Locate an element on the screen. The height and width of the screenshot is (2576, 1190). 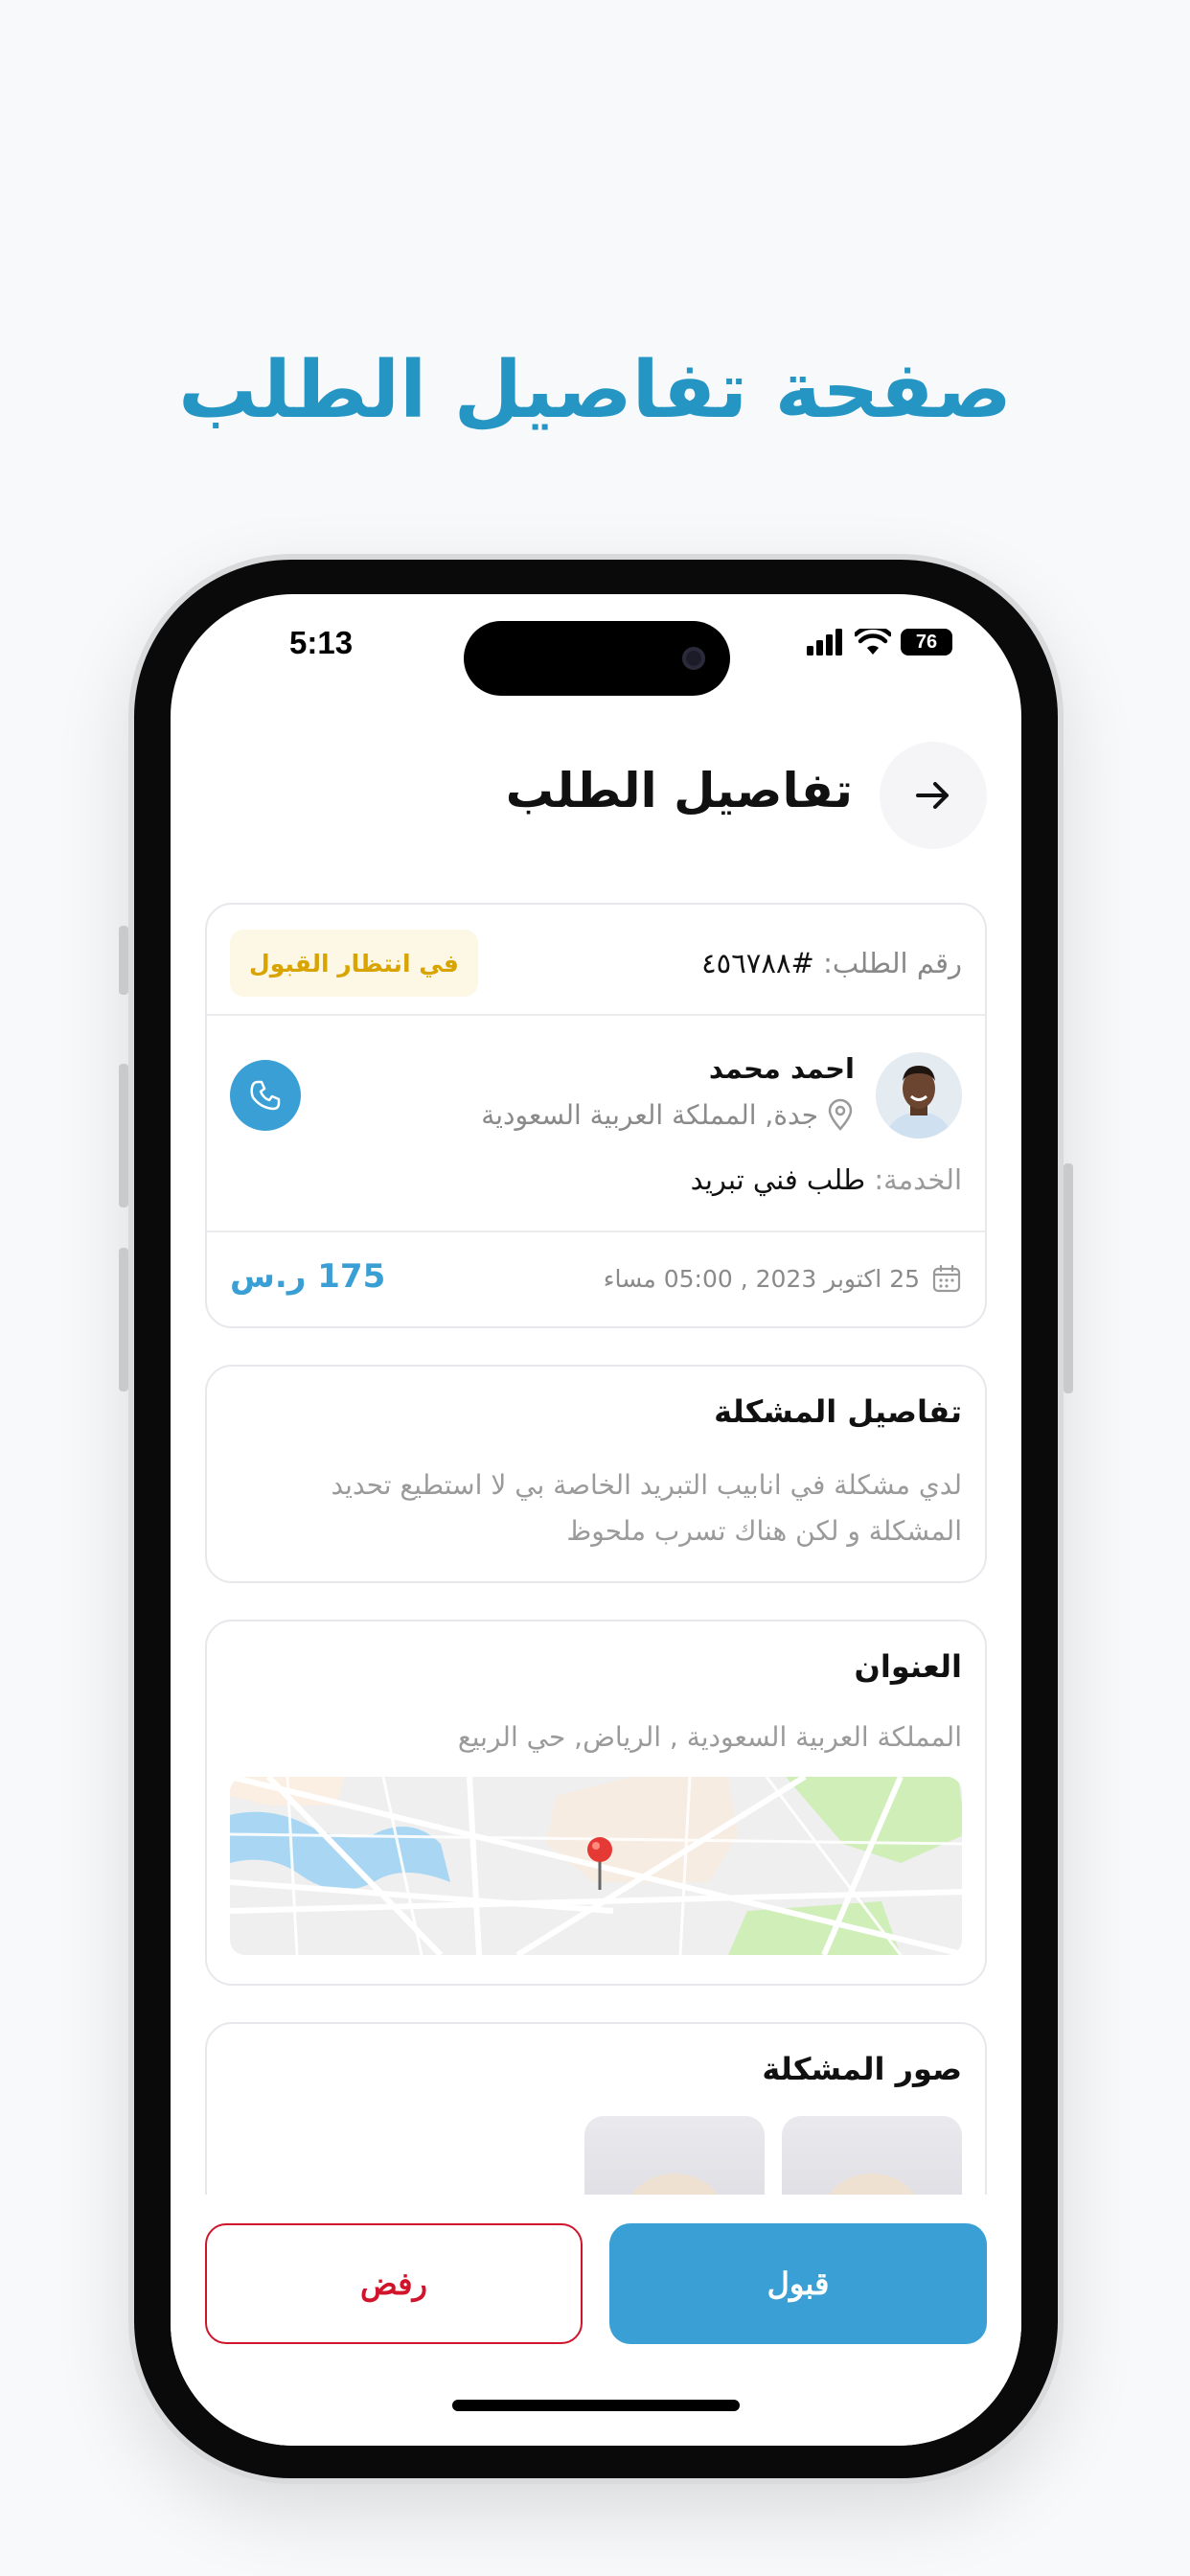
reject-button: رفض is located at coordinates (394, 2283).